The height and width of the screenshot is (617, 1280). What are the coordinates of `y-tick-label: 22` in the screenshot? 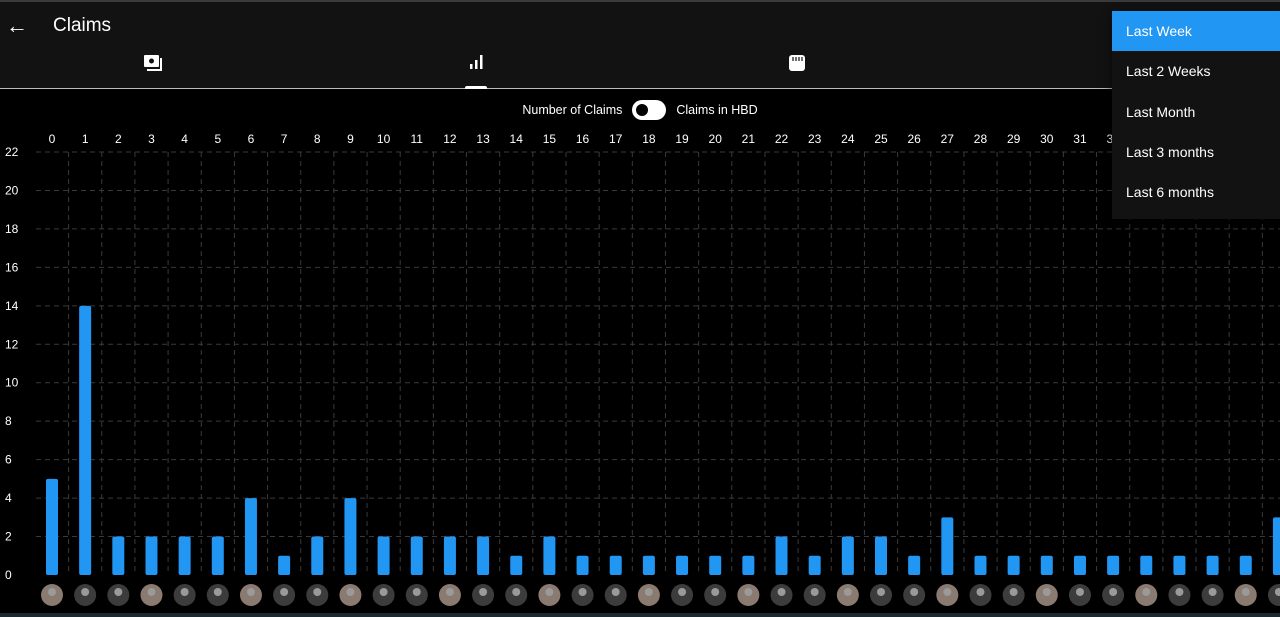 It's located at (12, 152).